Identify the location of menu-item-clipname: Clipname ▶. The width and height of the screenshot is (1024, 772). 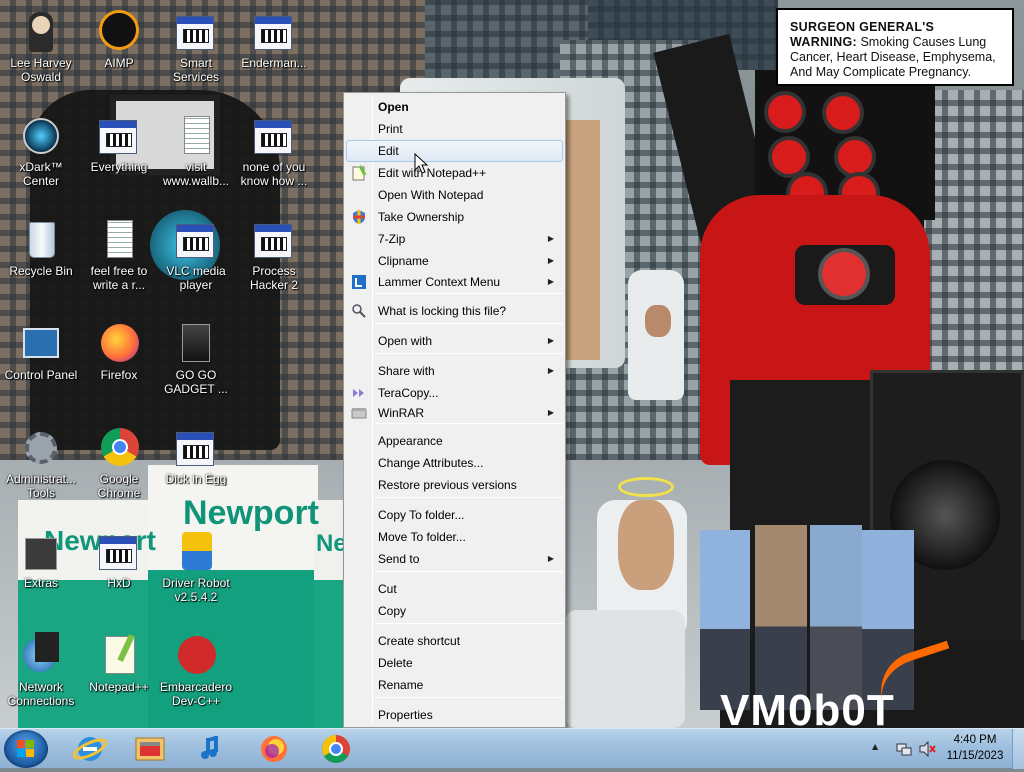
(454, 261).